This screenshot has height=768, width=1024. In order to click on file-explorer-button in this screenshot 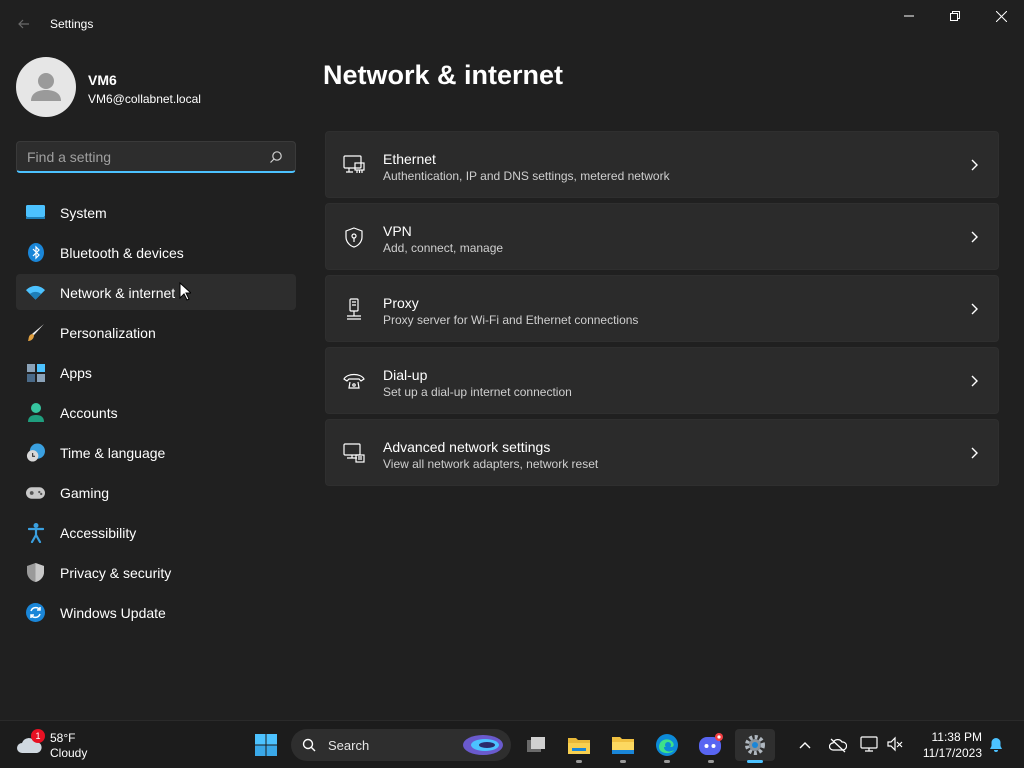, I will do `click(579, 746)`.